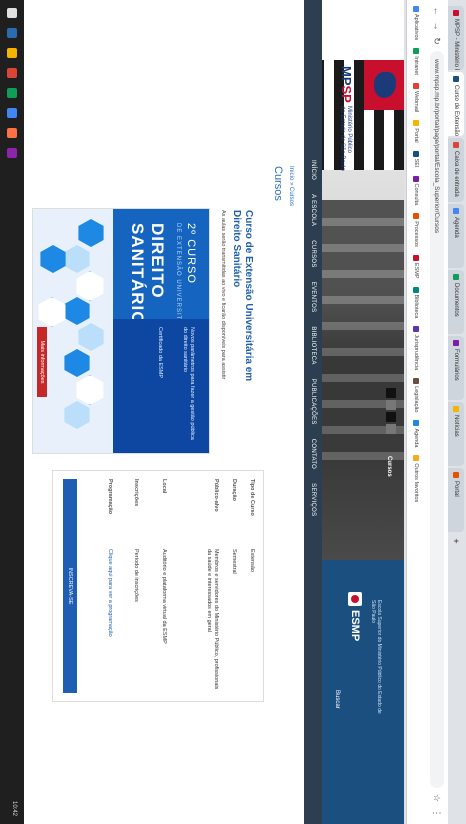 The image size is (466, 824). Describe the element at coordinates (313, 345) in the screenshot. I see `menu-item: BIBLIOTECA` at that location.